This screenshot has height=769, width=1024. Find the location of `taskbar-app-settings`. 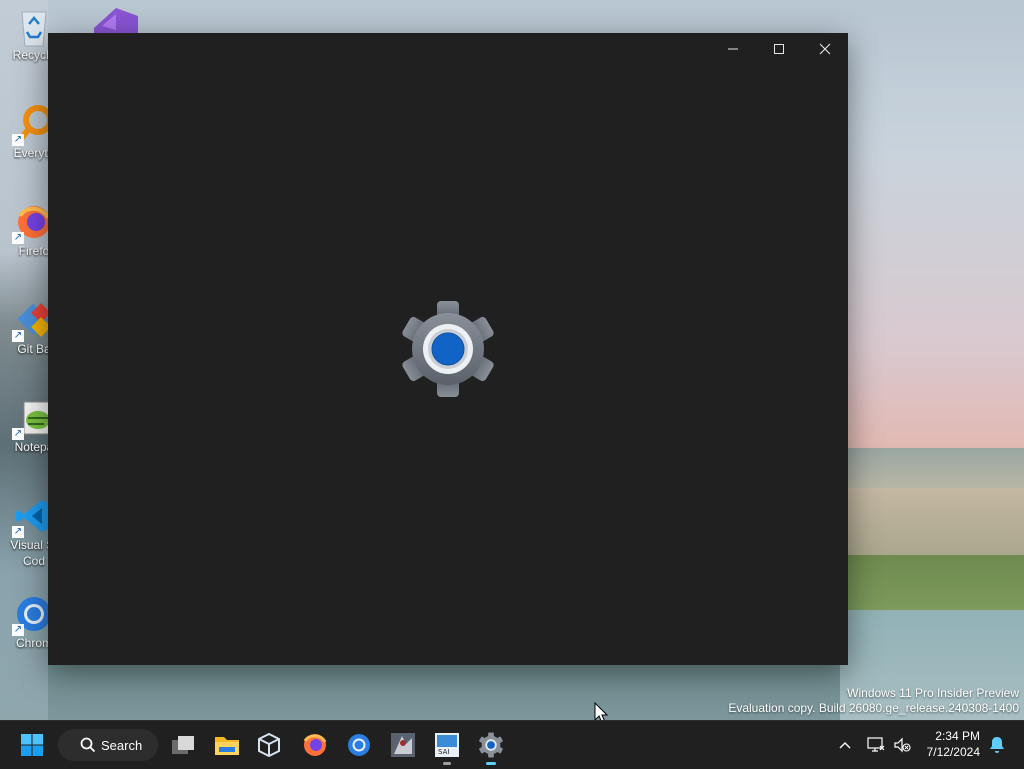

taskbar-app-settings is located at coordinates (491, 747).